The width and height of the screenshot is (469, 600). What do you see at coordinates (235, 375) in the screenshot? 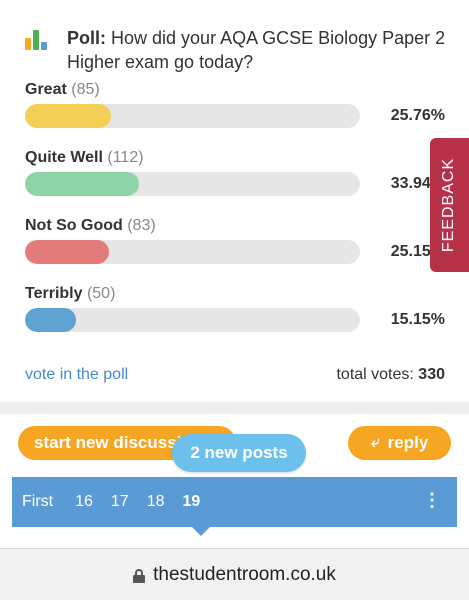
I see `poll-footer: vote in the poll total votes: 330` at bounding box center [235, 375].